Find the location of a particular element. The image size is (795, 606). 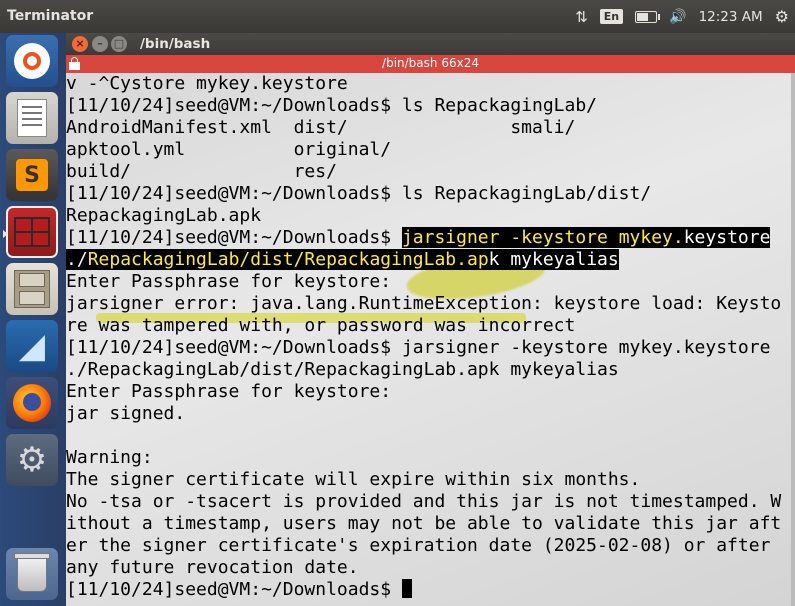

terminal-line: RepackagingLab.apk is located at coordinates (164, 215).